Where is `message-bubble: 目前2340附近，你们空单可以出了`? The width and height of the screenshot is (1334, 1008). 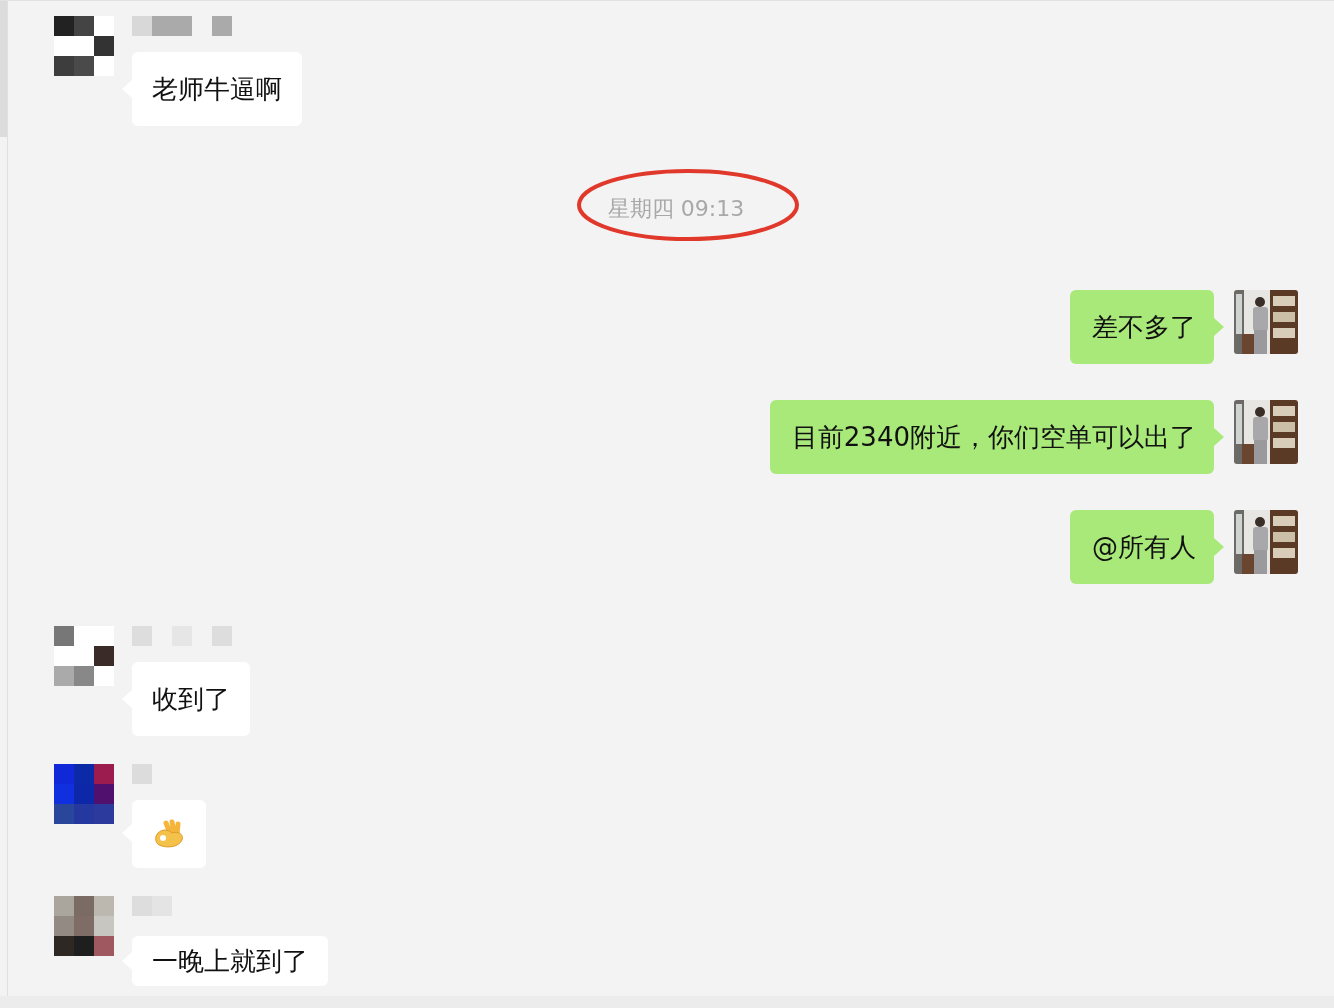
message-bubble: 目前2340附近，你们空单可以出了 is located at coordinates (991, 437).